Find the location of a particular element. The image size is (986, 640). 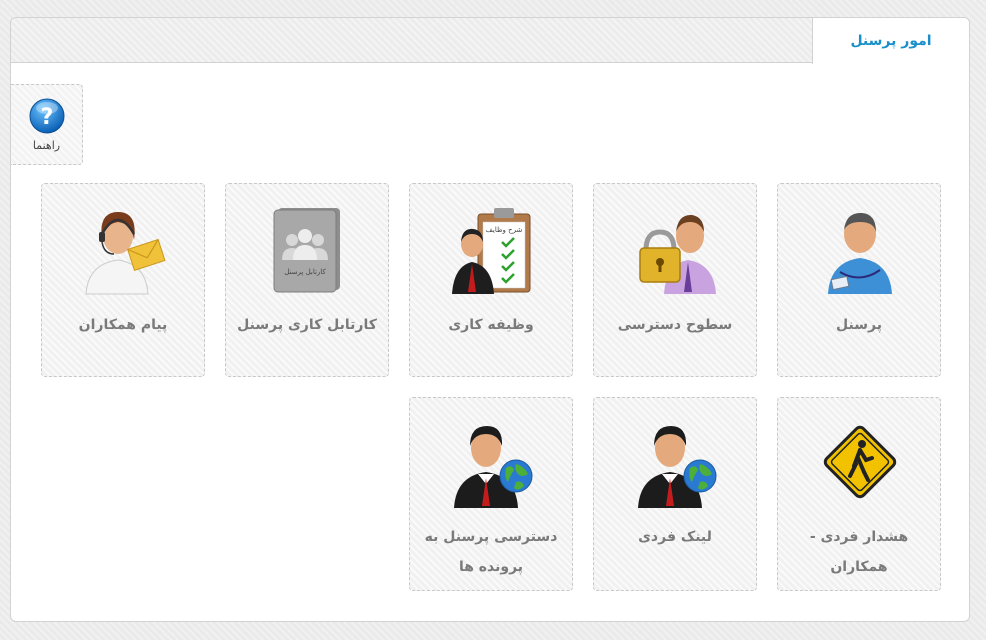

tile-label: دسترسی پرسنل به پرونده ها is located at coordinates (491, 552).